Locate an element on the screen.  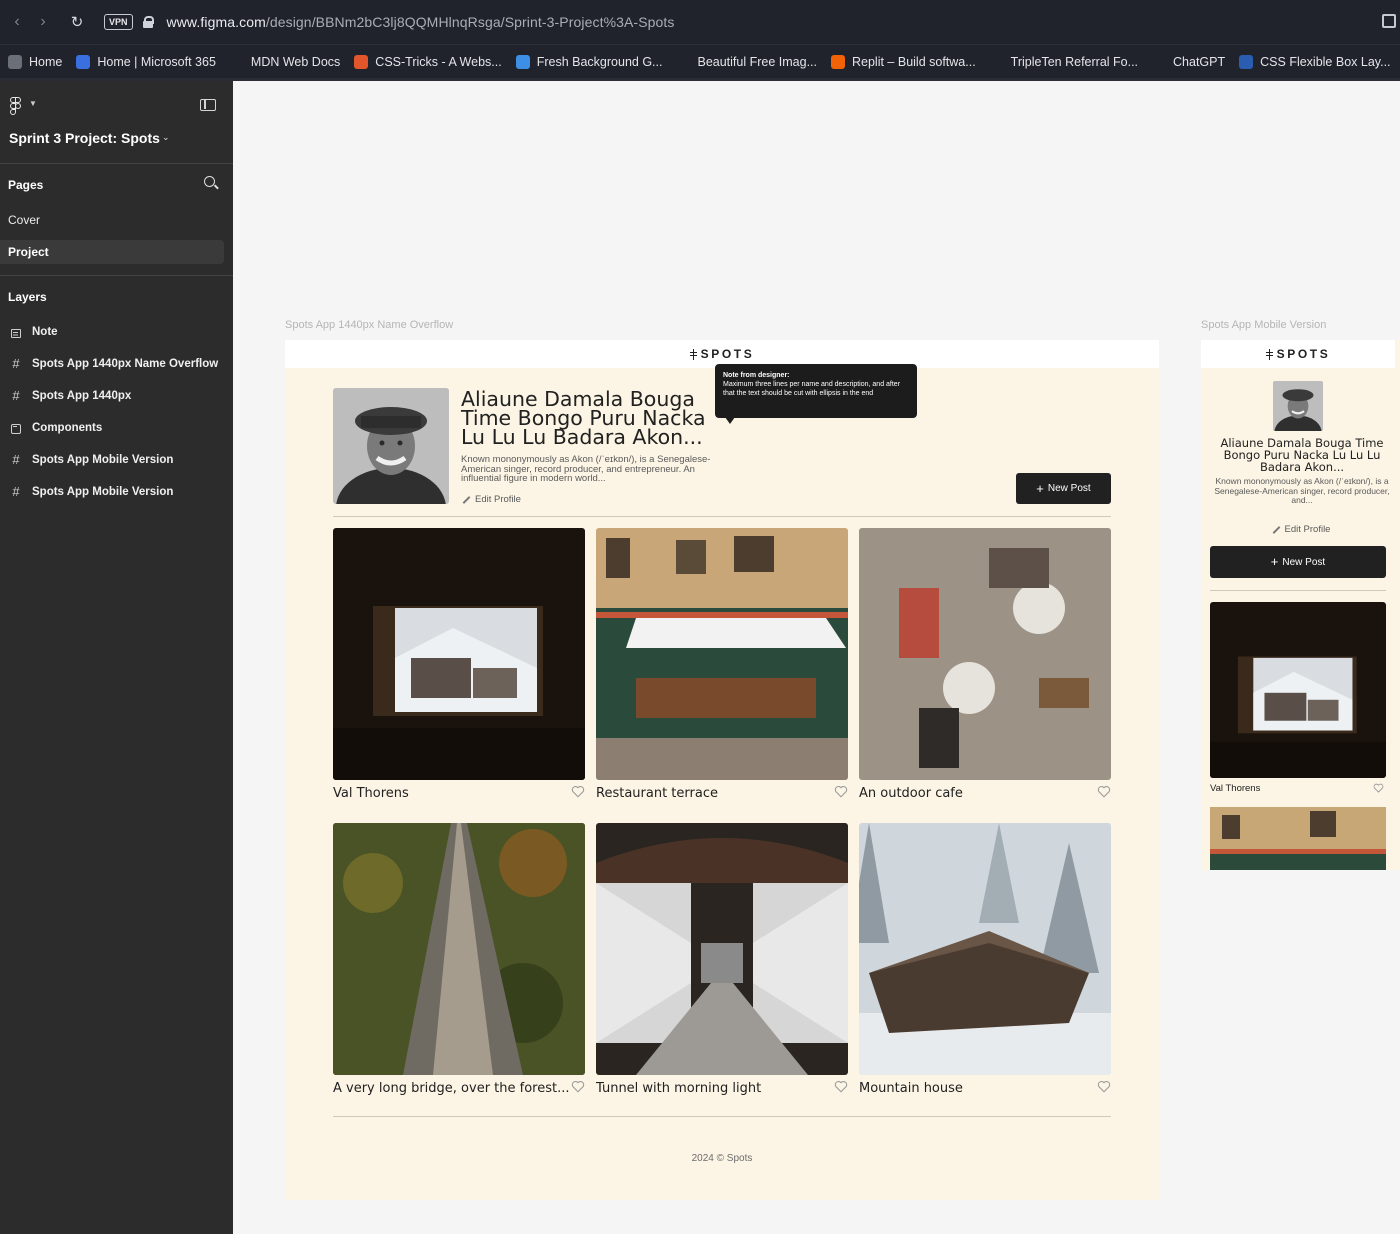
microsoft365-icon is located at coordinates (83, 61).